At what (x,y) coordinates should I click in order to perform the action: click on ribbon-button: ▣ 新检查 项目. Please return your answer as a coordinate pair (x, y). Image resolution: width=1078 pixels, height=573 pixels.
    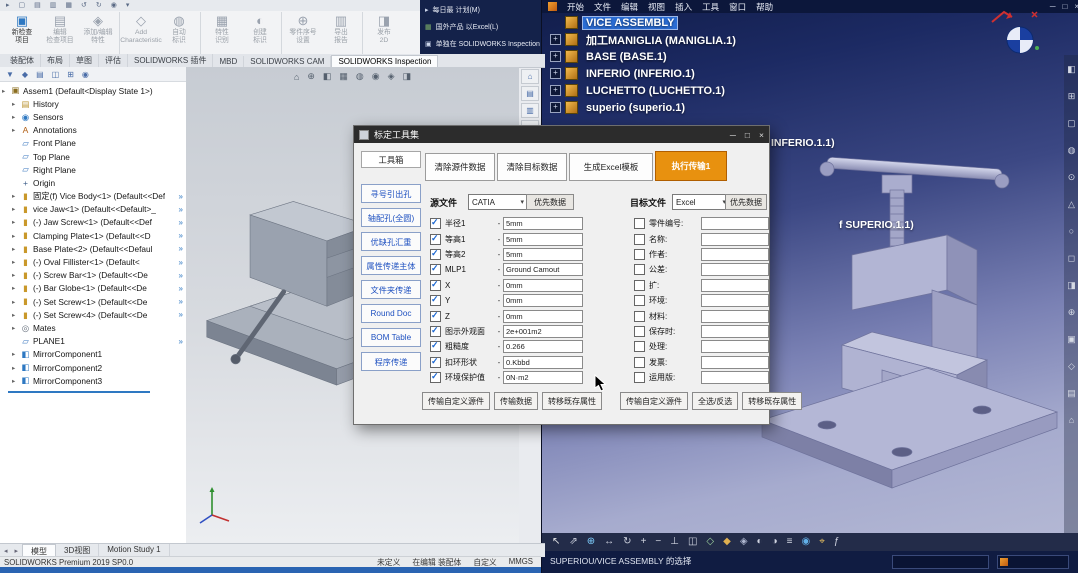
    Looking at the image, I should click on (22, 33).